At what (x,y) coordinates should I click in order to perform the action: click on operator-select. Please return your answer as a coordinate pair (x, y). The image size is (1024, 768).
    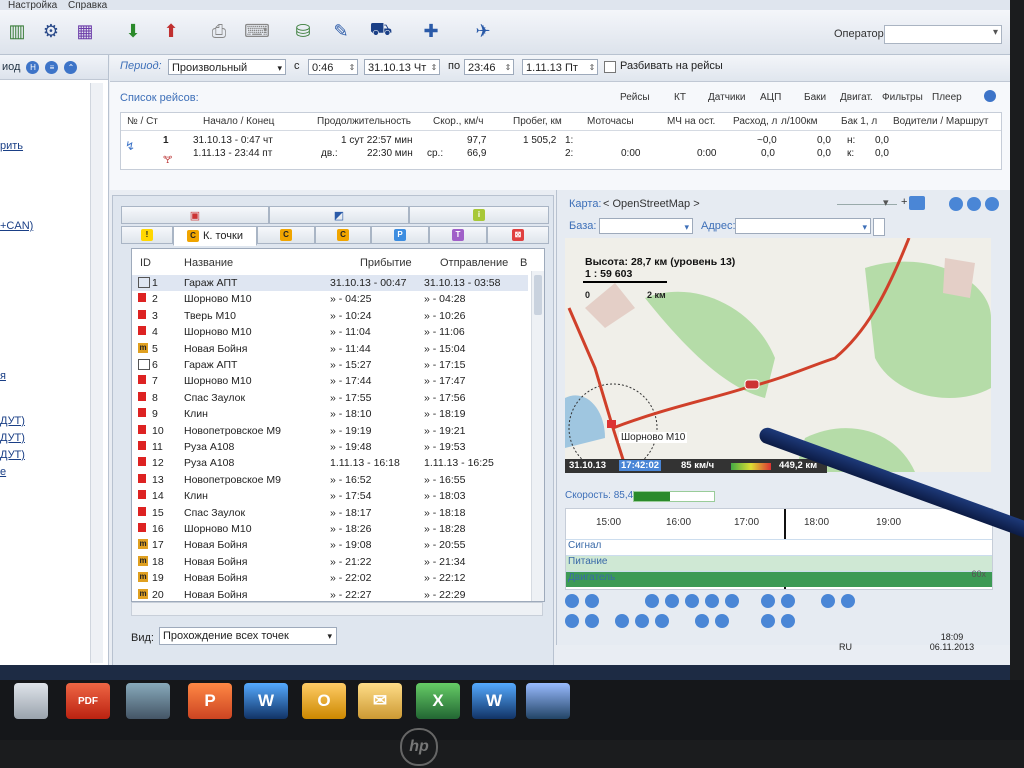
    Looking at the image, I should click on (943, 34).